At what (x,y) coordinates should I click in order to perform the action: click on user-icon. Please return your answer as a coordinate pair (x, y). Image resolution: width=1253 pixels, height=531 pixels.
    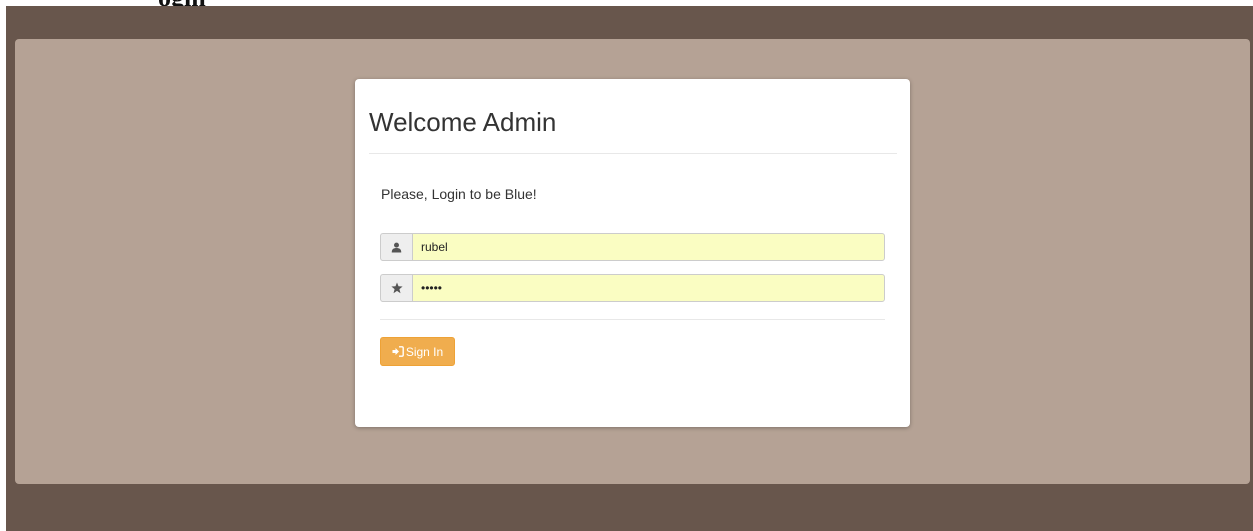
    Looking at the image, I should click on (396, 247).